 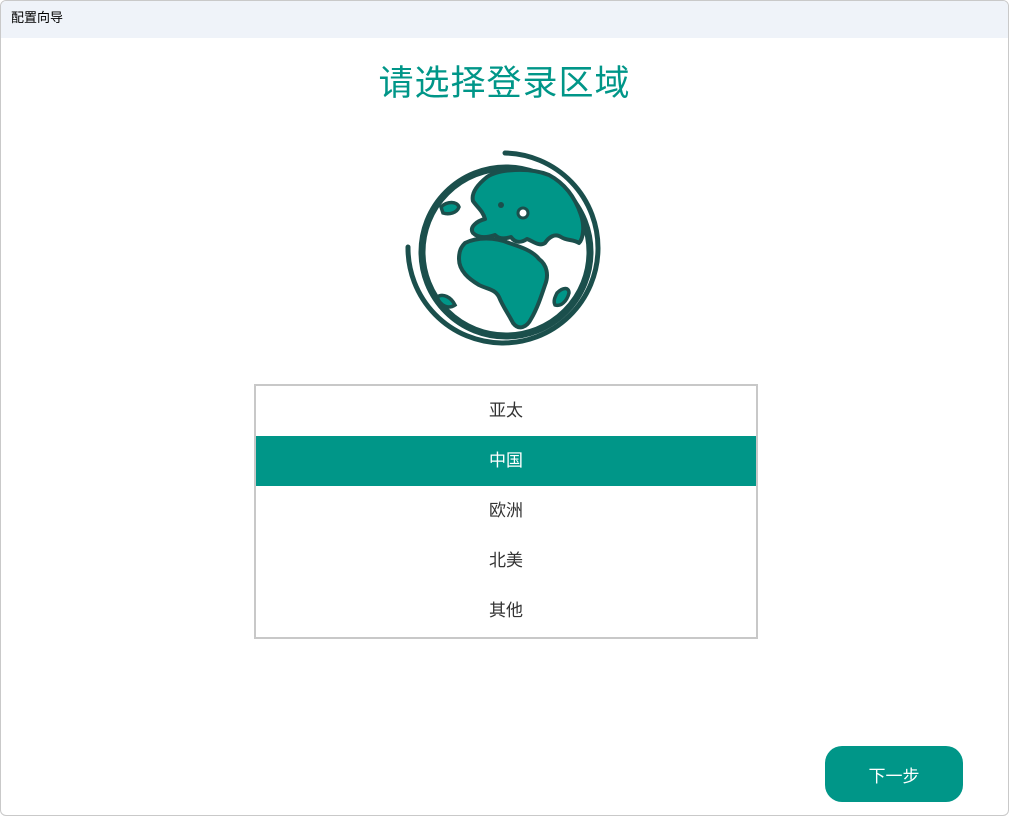 What do you see at coordinates (503, 248) in the screenshot?
I see `globe-icon` at bounding box center [503, 248].